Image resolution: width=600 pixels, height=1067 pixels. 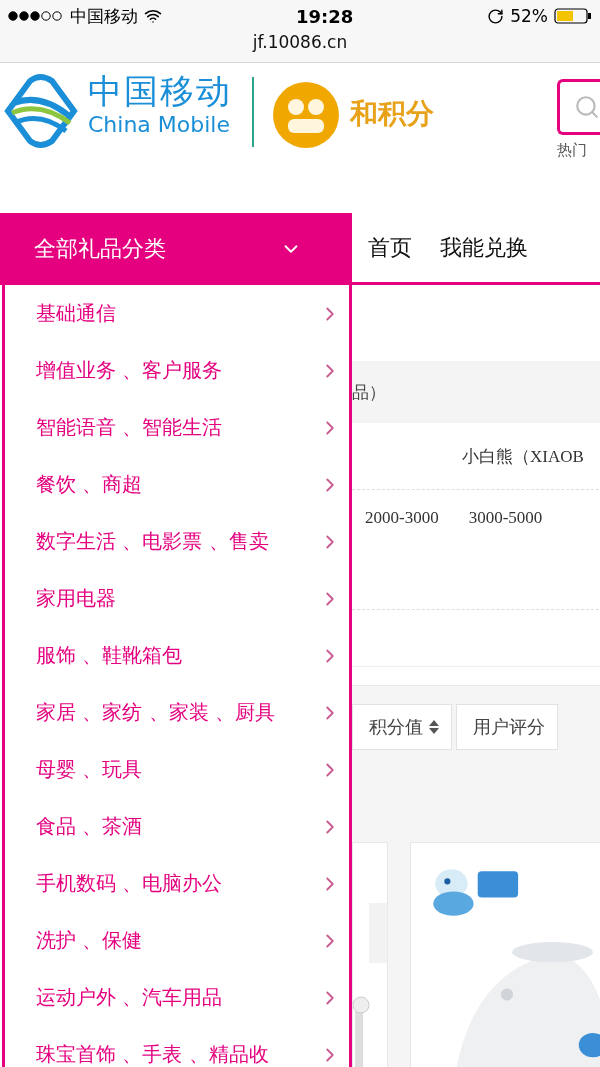 What do you see at coordinates (402, 727) in the screenshot?
I see `sort-button: 积分值` at bounding box center [402, 727].